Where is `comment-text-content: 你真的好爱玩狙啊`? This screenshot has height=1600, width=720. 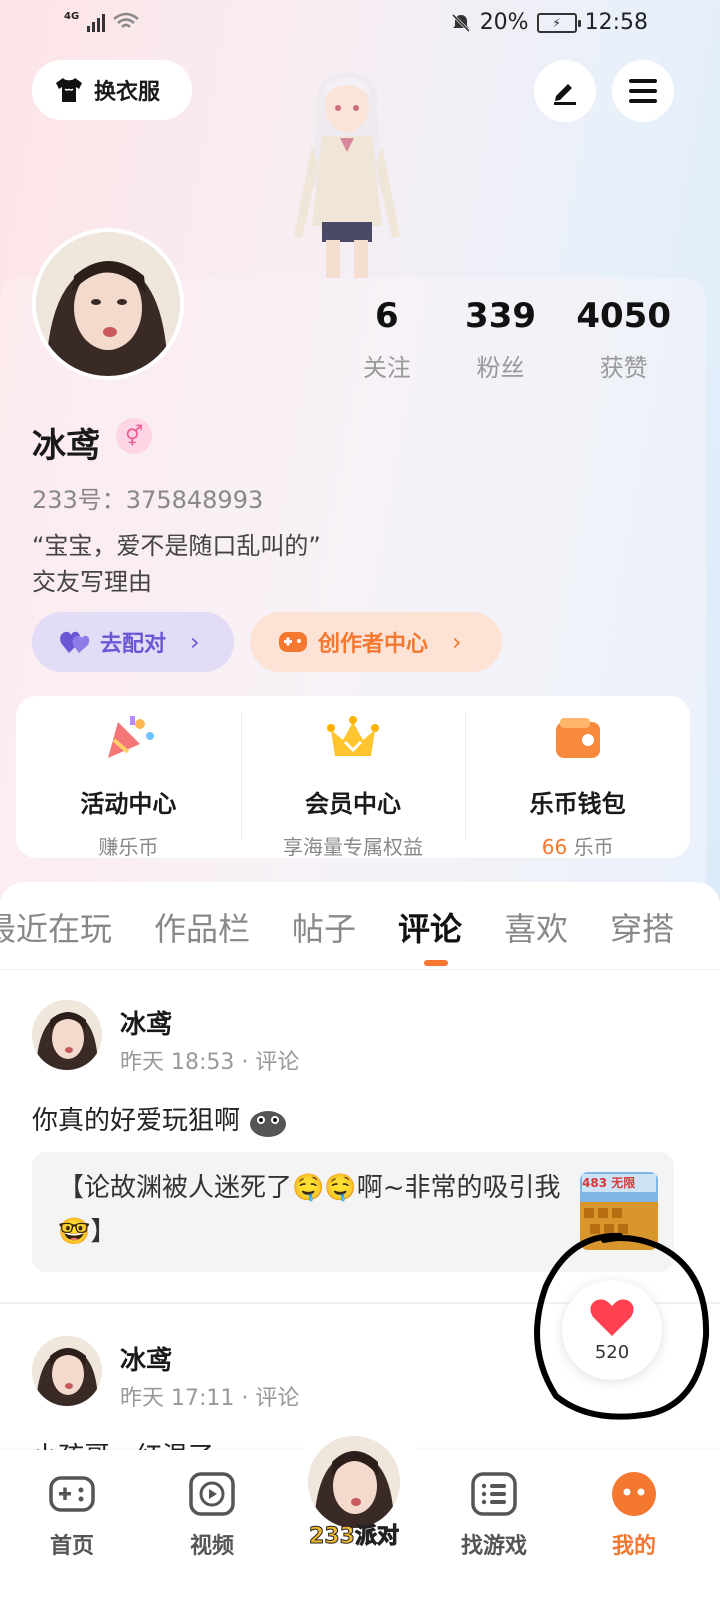 comment-text-content: 你真的好爱玩狙啊 is located at coordinates (136, 1121).